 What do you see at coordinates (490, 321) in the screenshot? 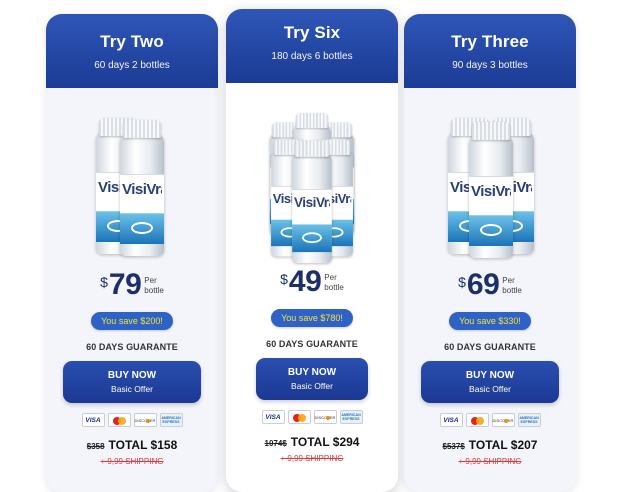
I see `savings-badge: You save $330!` at bounding box center [490, 321].